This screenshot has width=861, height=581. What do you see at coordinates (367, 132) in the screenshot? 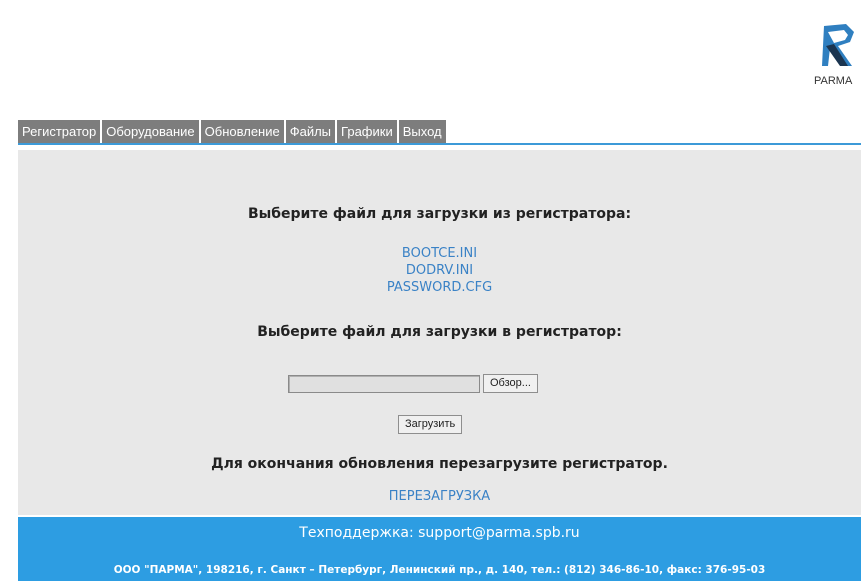
I see `tab-charts: Графики` at bounding box center [367, 132].